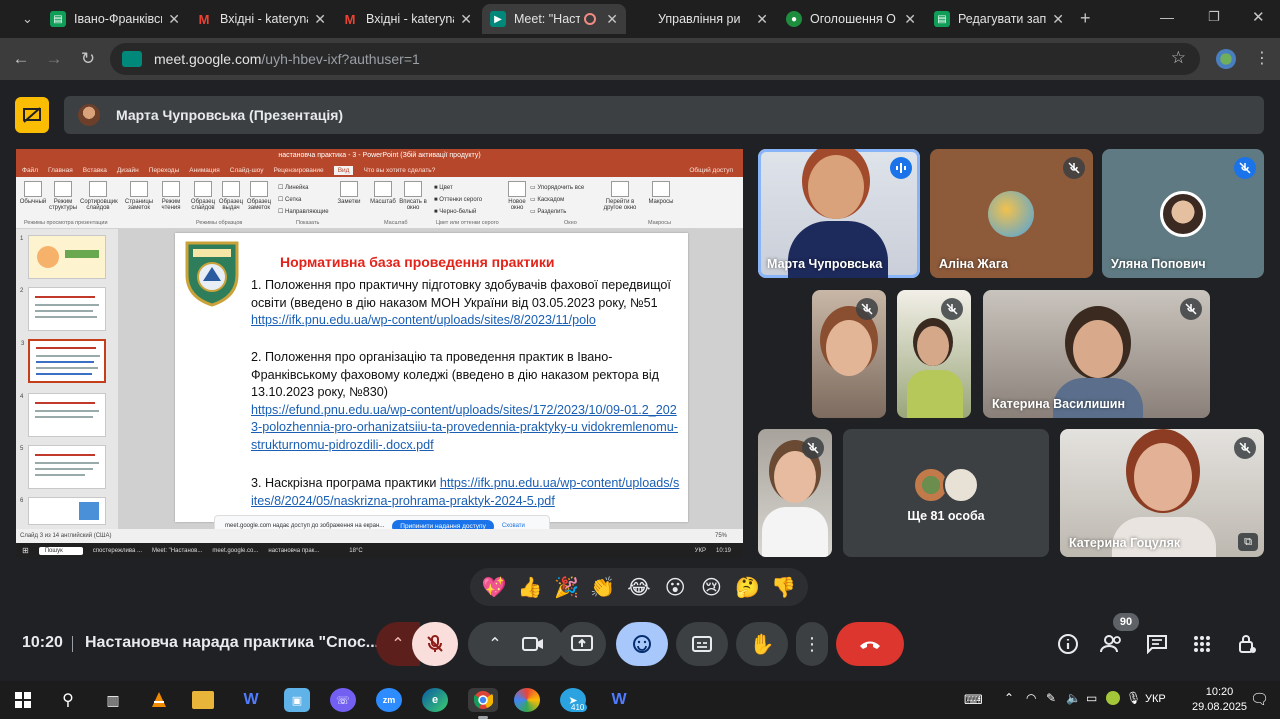 The image size is (1280, 719). I want to click on raise-hand-button: ✋, so click(762, 644).